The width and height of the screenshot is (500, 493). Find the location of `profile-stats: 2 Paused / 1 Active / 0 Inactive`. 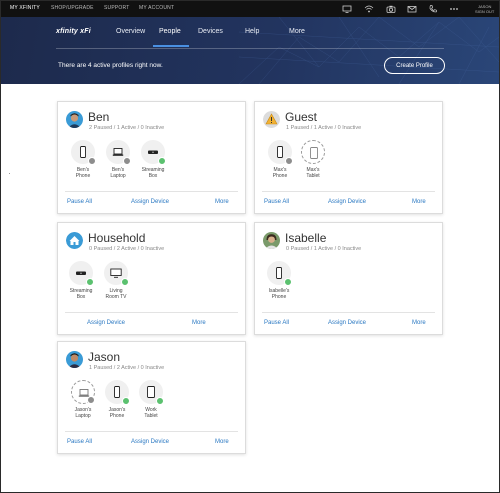

profile-stats: 2 Paused / 1 Active / 0 Inactive is located at coordinates (127, 128).